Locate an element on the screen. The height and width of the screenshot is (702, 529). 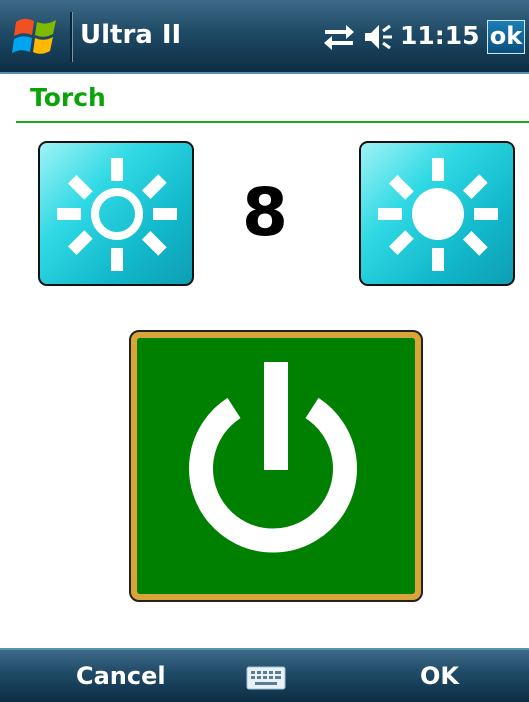
brightness-decrease-icon is located at coordinates (117, 214).